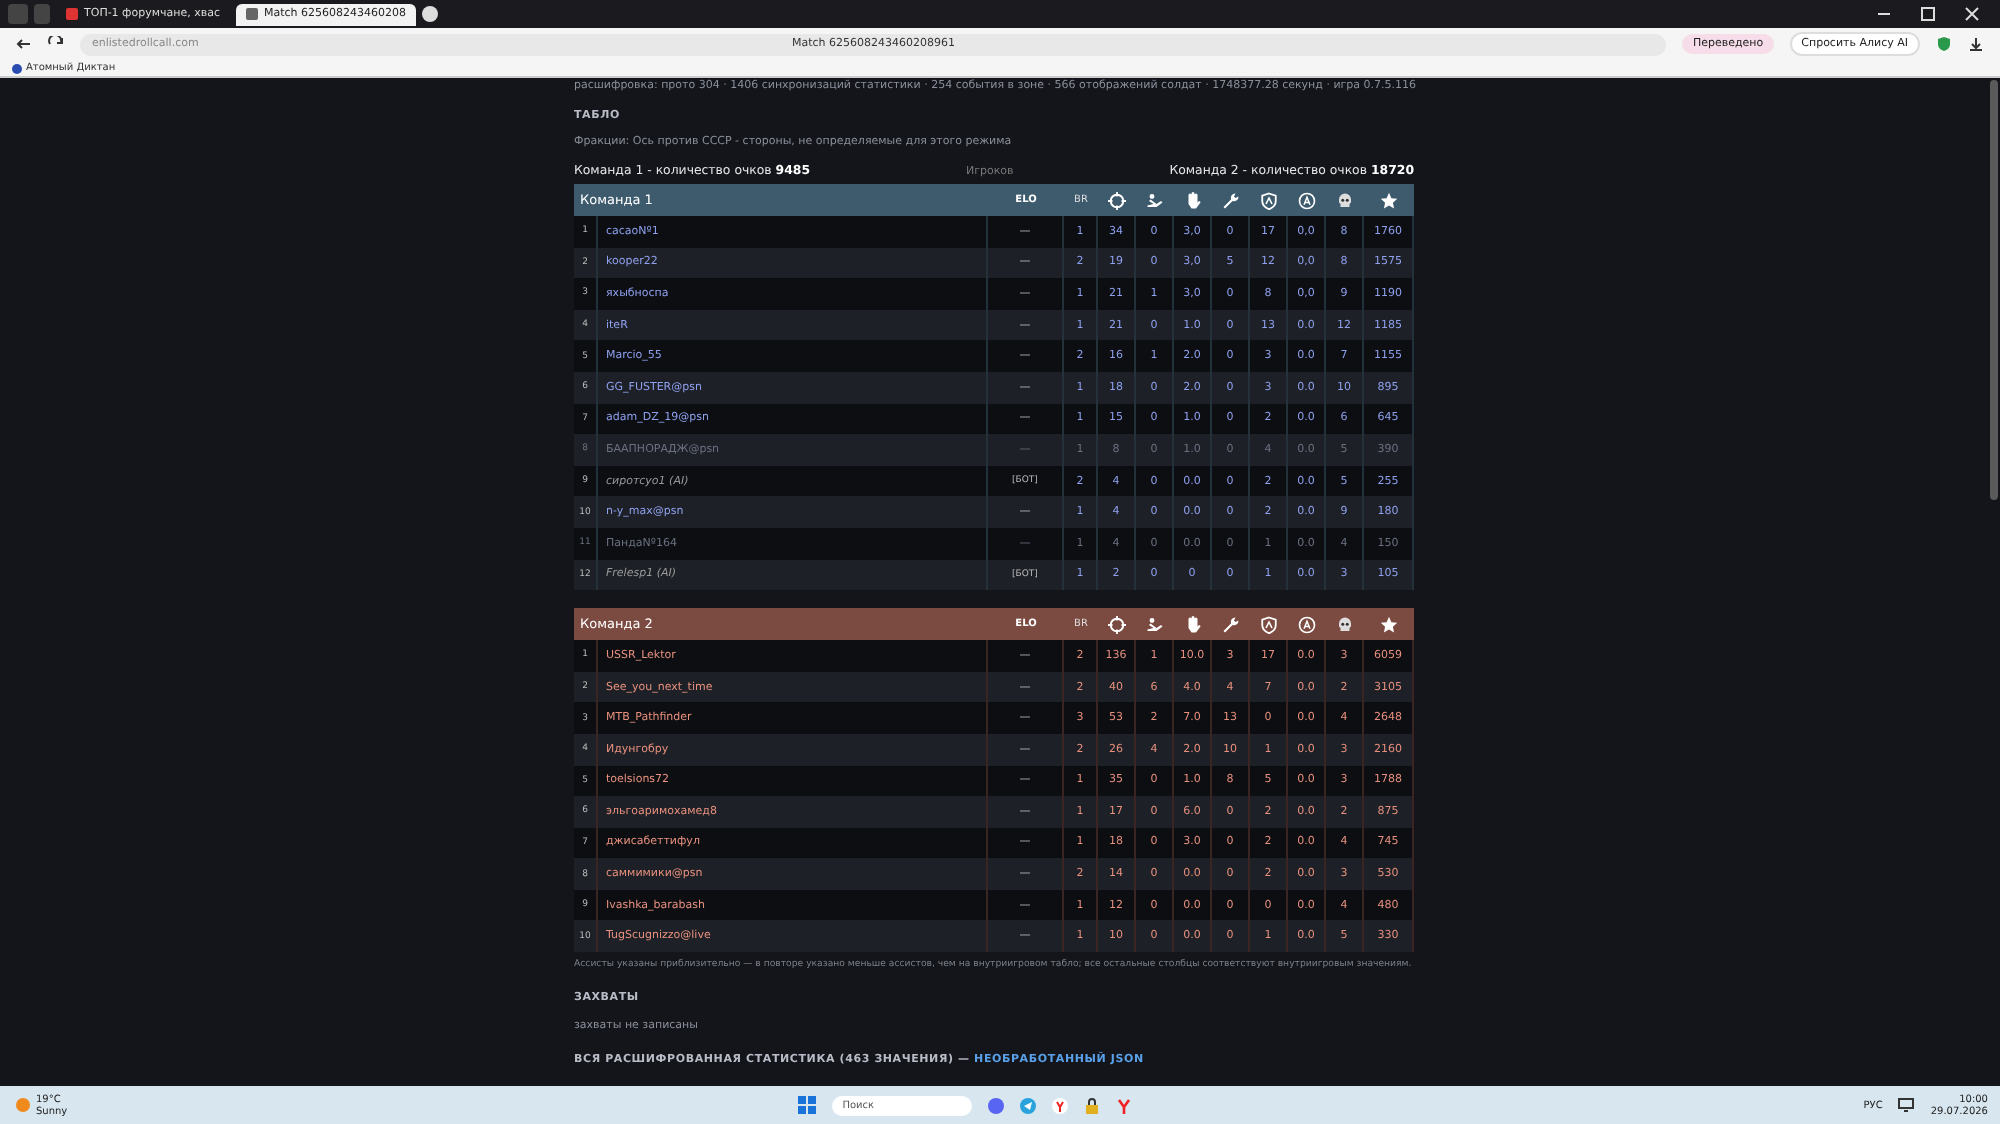  What do you see at coordinates (807, 1105) in the screenshot?
I see `start-icon` at bounding box center [807, 1105].